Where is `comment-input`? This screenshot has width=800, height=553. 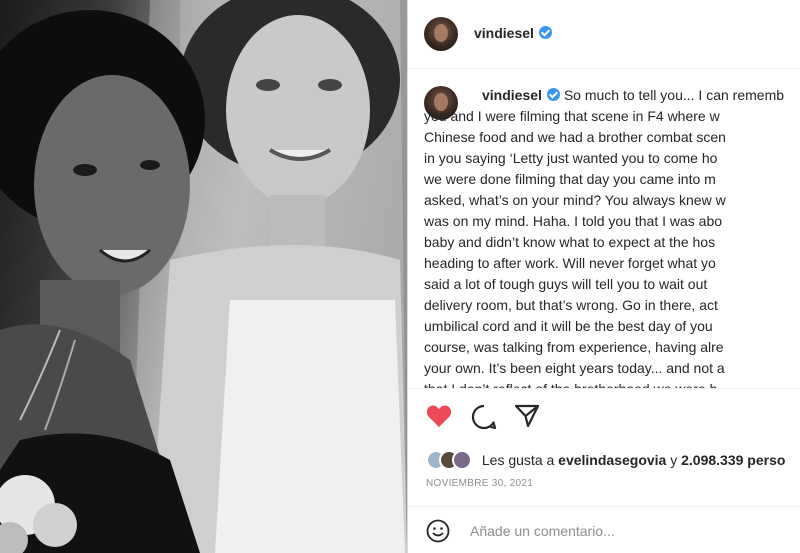
comment-input is located at coordinates (620, 531).